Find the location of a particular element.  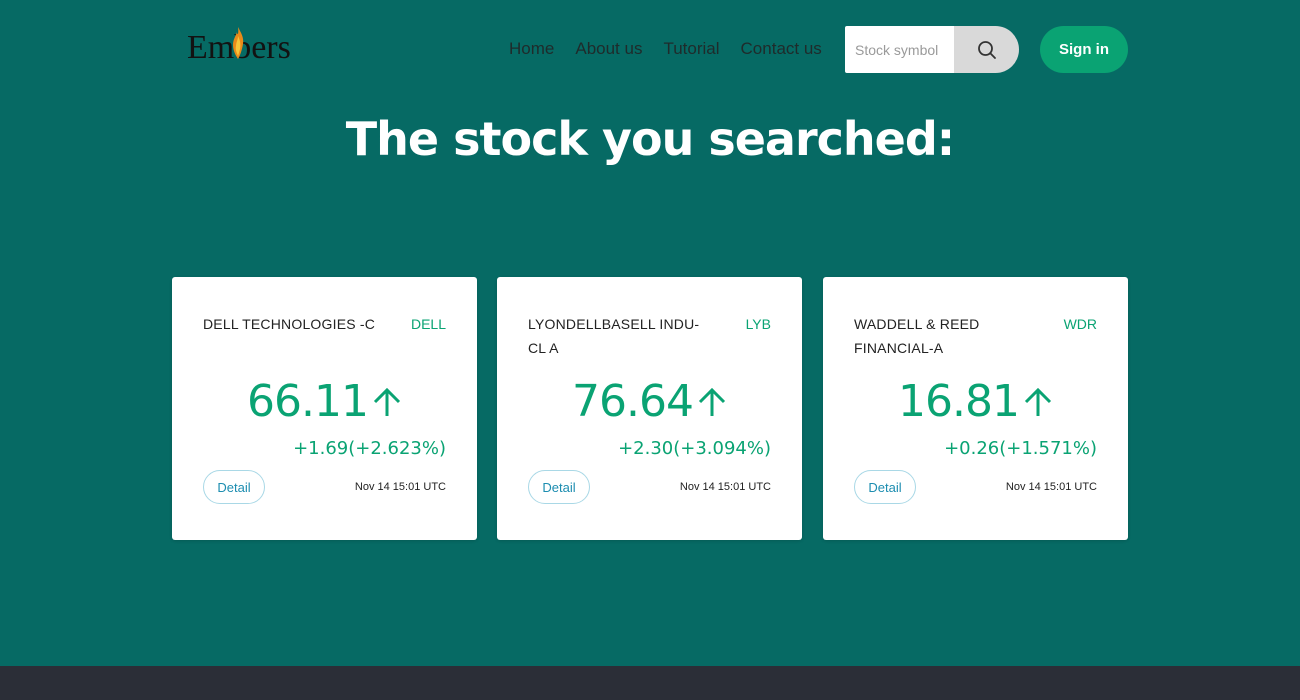

search-button is located at coordinates (986, 49).